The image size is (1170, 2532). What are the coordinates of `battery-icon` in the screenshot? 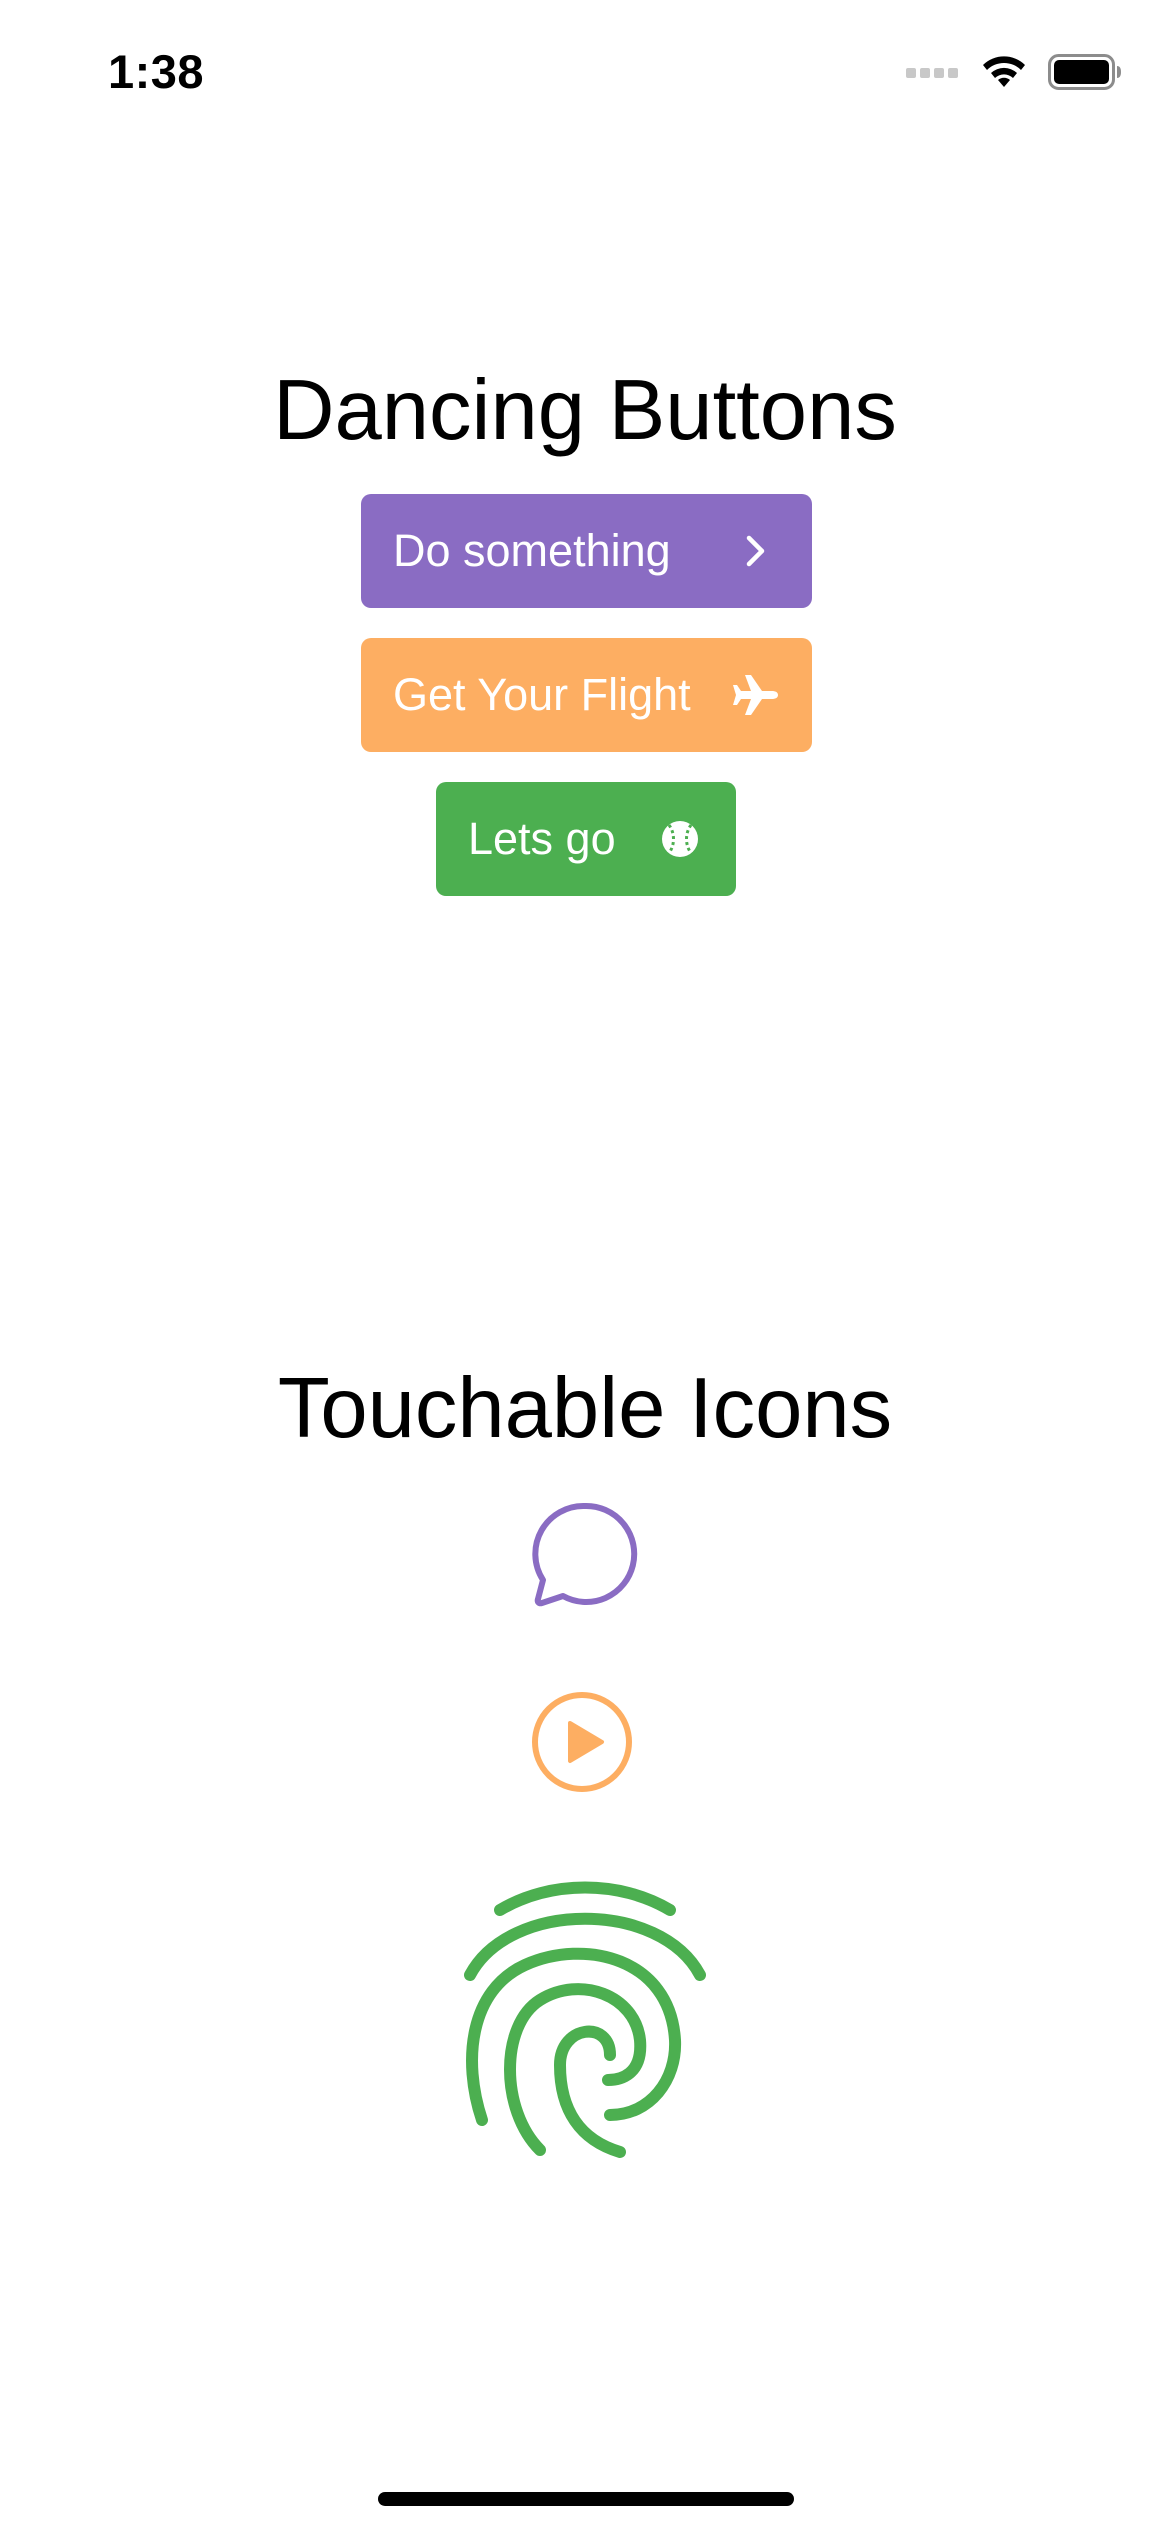 It's located at (1084, 72).